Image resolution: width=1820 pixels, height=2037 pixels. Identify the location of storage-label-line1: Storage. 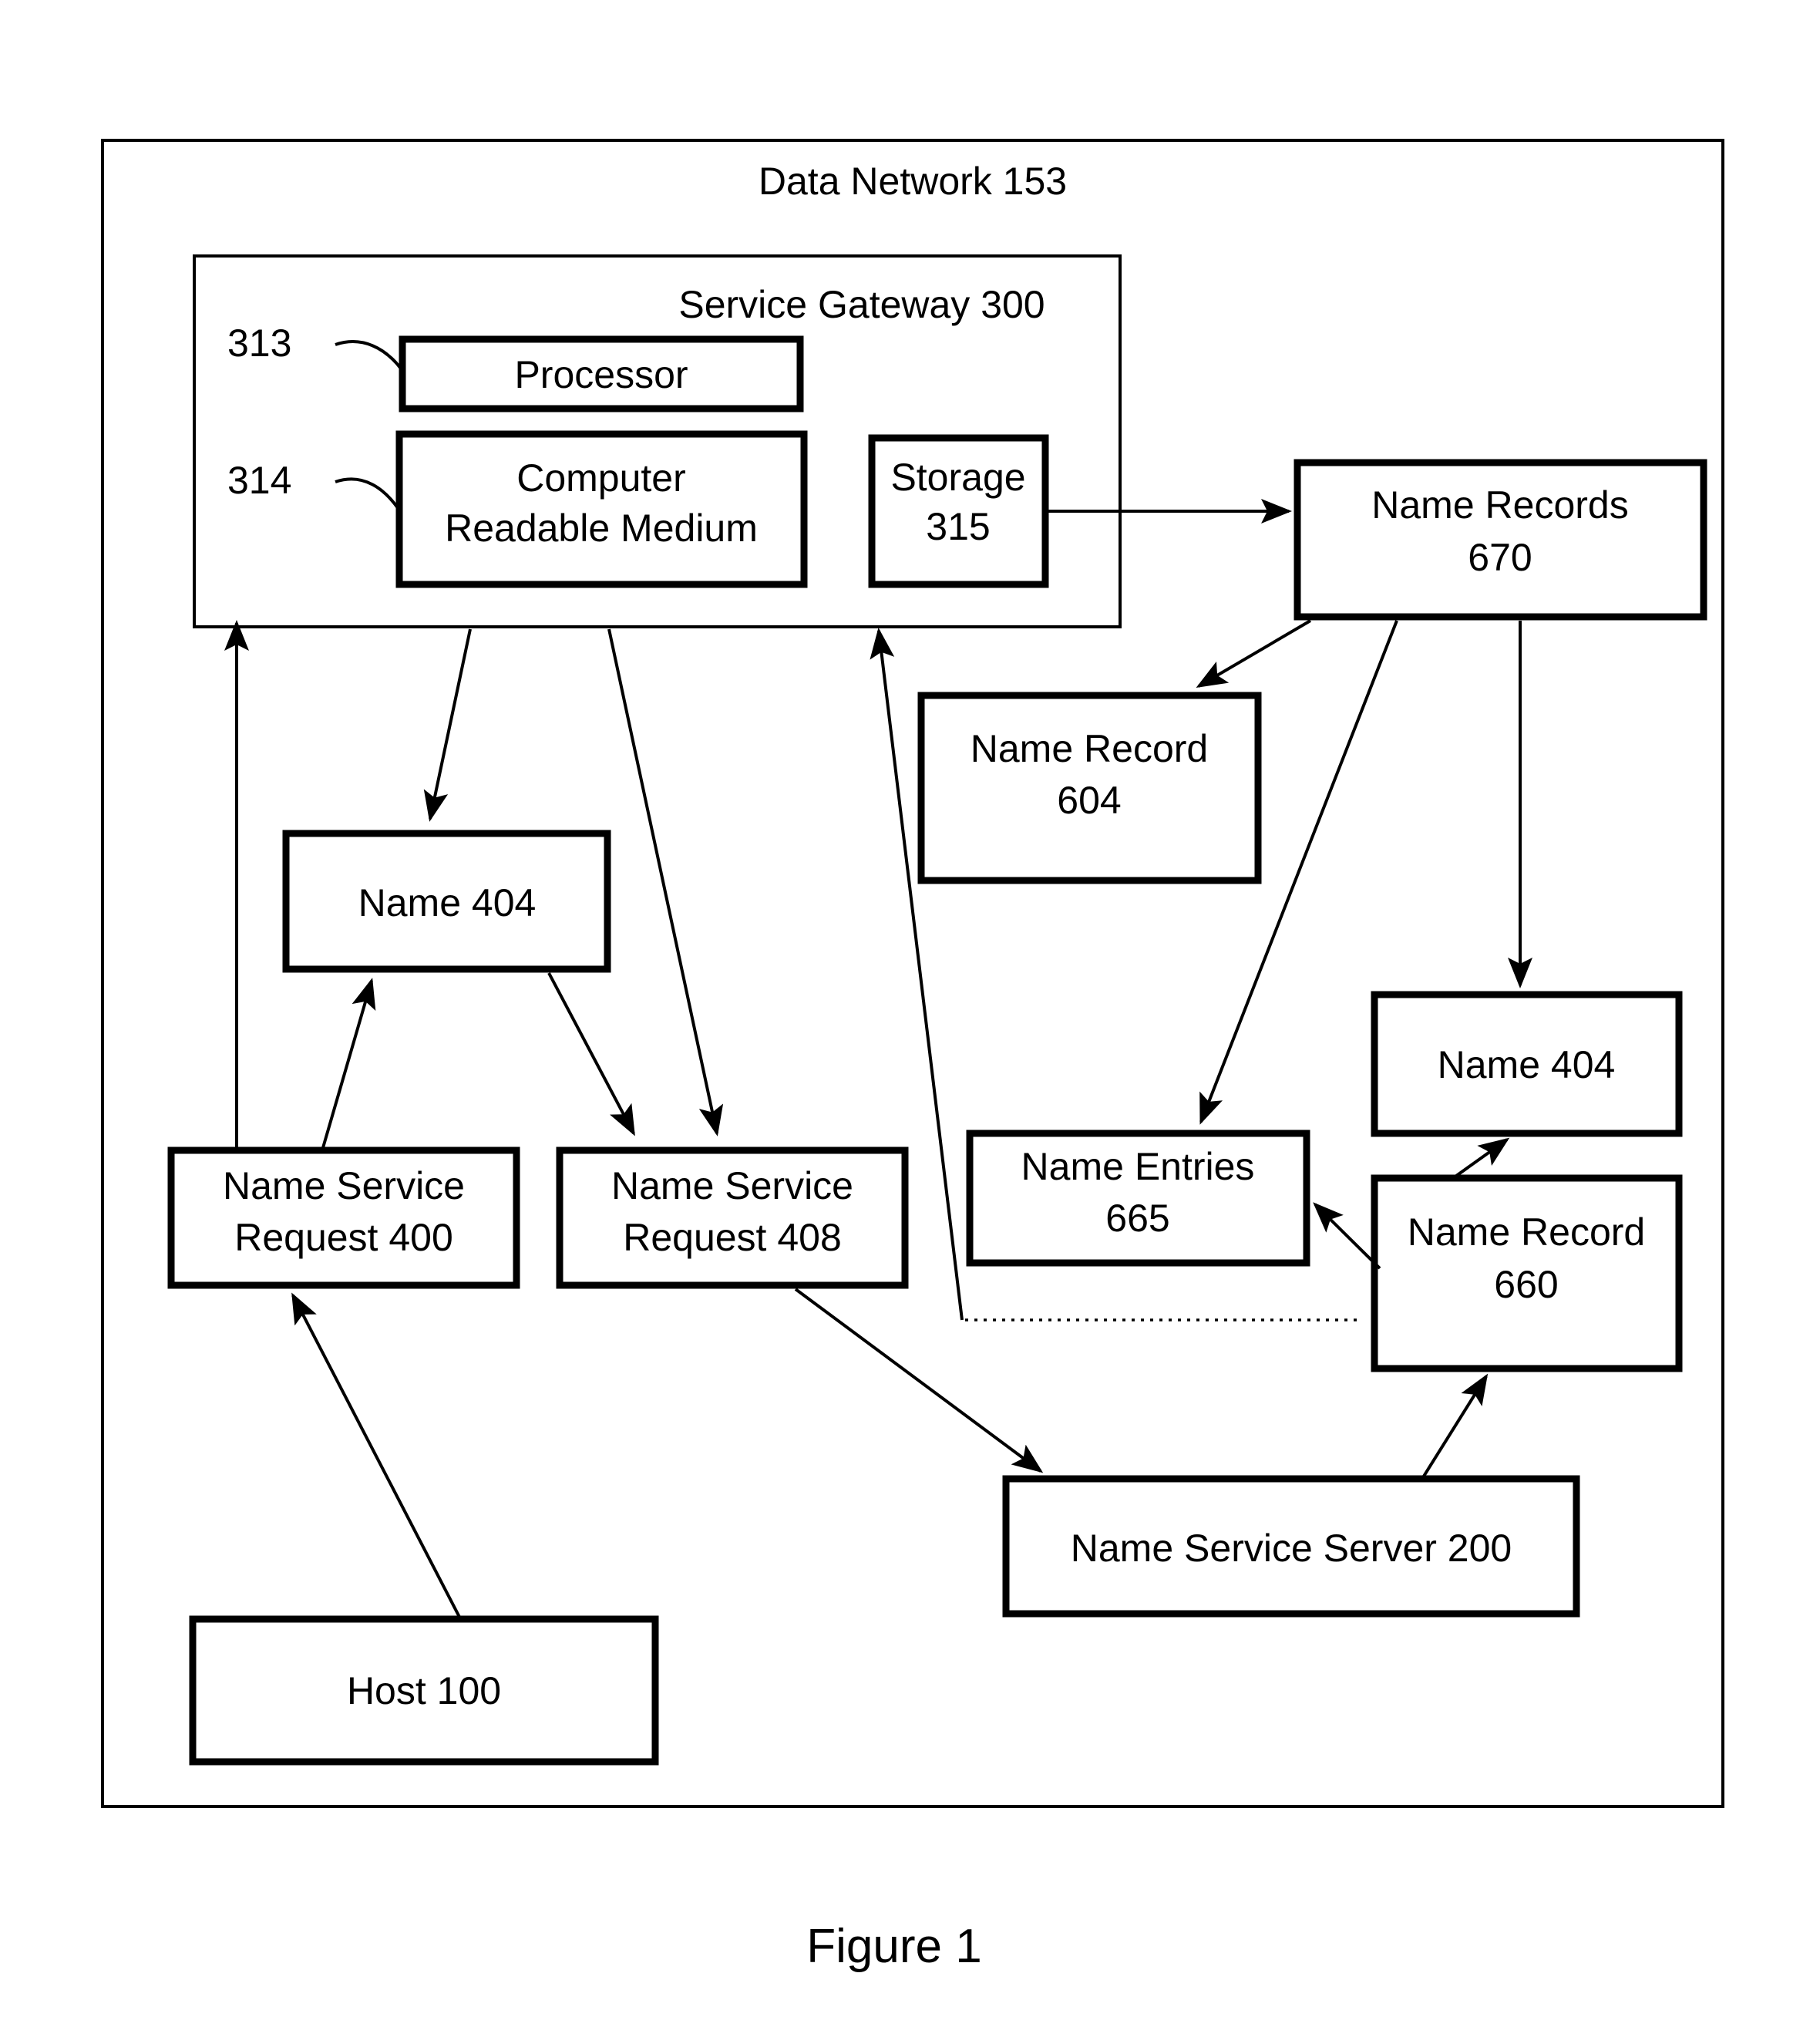
(958, 477).